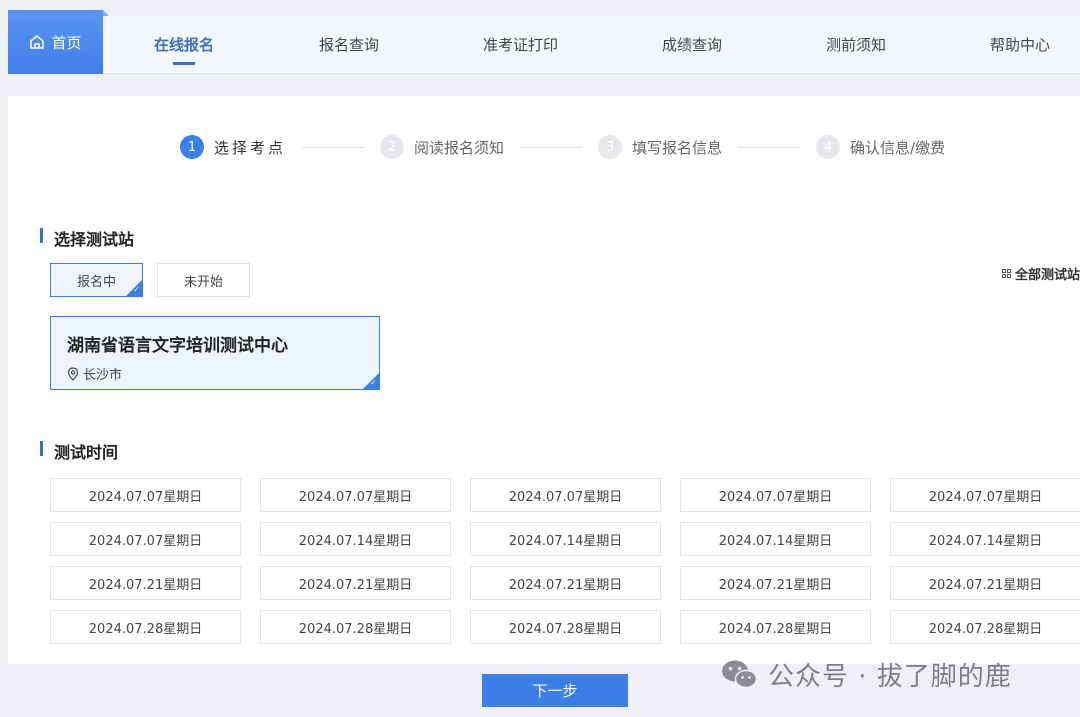  What do you see at coordinates (250, 147) in the screenshot?
I see `step-label: 选择考点` at bounding box center [250, 147].